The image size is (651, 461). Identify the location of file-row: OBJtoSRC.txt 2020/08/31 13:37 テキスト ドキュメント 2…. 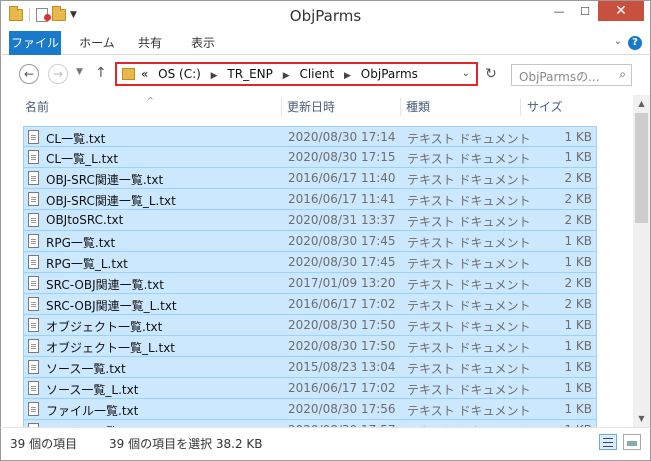
(310, 220).